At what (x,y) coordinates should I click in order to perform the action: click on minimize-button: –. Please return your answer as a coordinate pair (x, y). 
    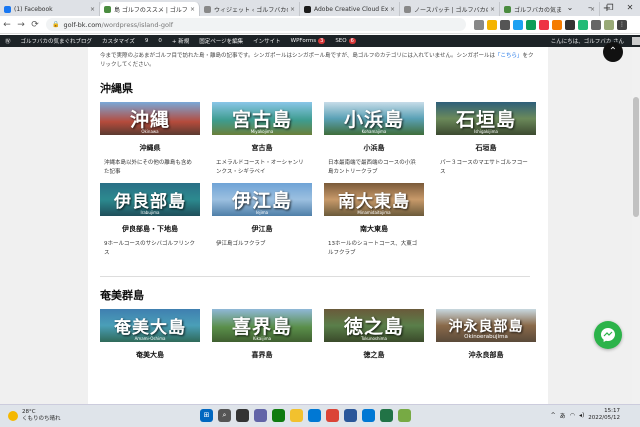
    Looking at the image, I should click on (590, 8).